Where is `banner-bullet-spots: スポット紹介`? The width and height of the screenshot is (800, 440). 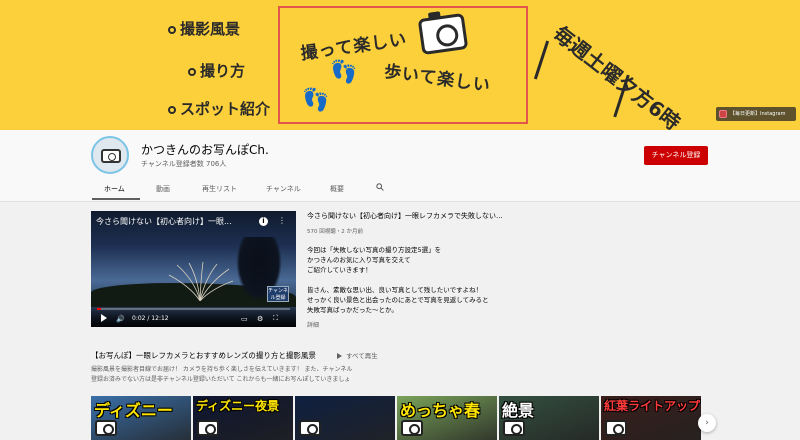
banner-bullet-spots: スポット紹介 is located at coordinates (219, 108).